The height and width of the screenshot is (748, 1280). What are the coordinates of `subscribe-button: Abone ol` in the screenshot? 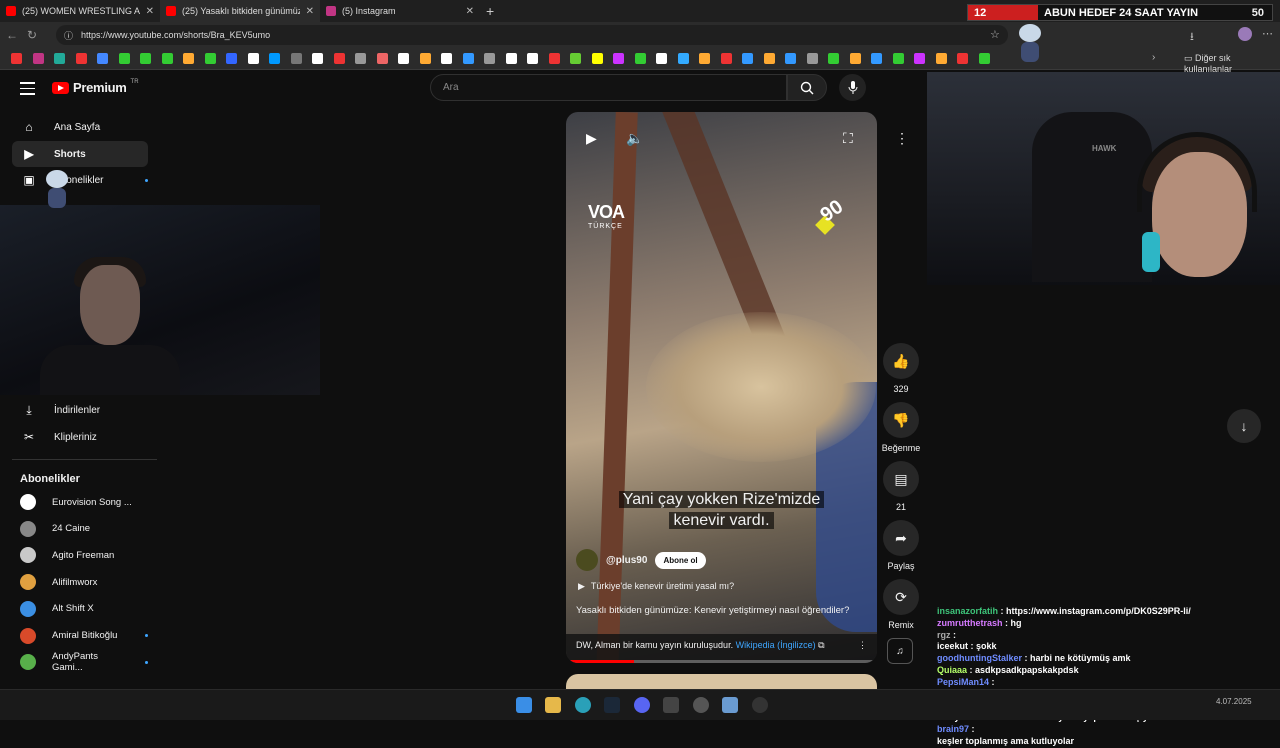 It's located at (680, 560).